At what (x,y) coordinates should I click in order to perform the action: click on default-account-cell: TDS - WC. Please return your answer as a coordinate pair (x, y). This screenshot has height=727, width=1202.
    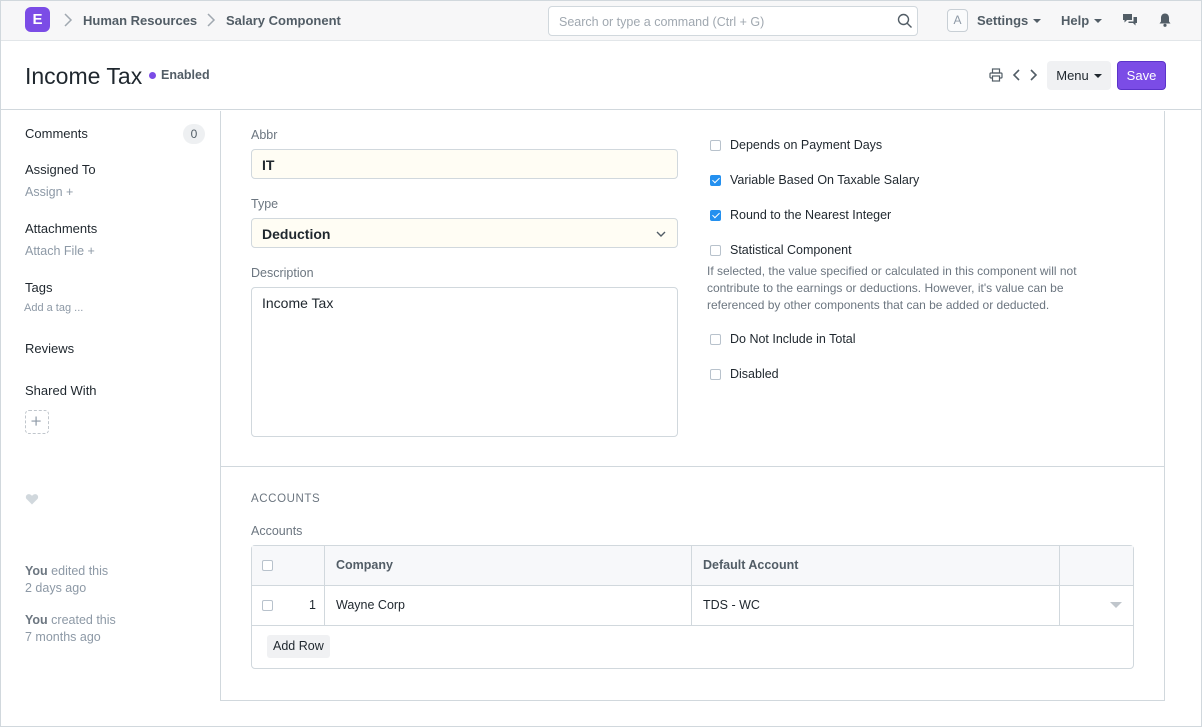
    Looking at the image, I should click on (731, 605).